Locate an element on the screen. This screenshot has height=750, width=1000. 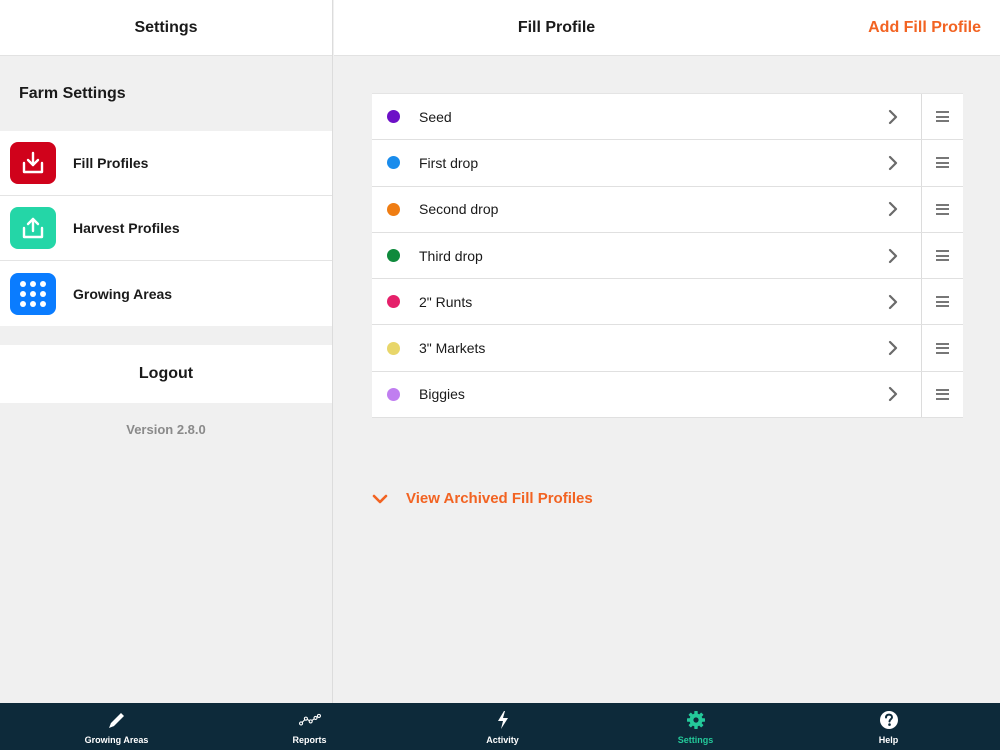
profile-row-2in-runts: 2" Runts is located at coordinates (646, 301).